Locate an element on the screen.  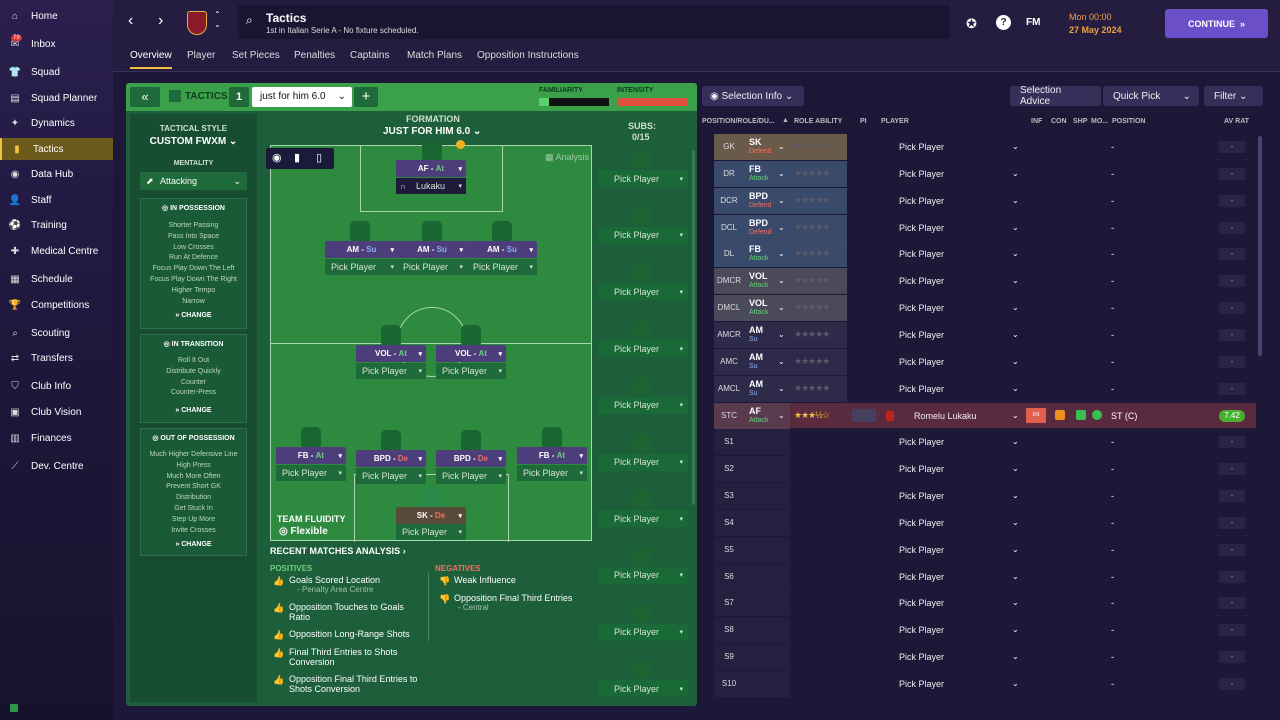
table-row: S10 Pick Player ⌄ - - is located at coordinates (985, 684).